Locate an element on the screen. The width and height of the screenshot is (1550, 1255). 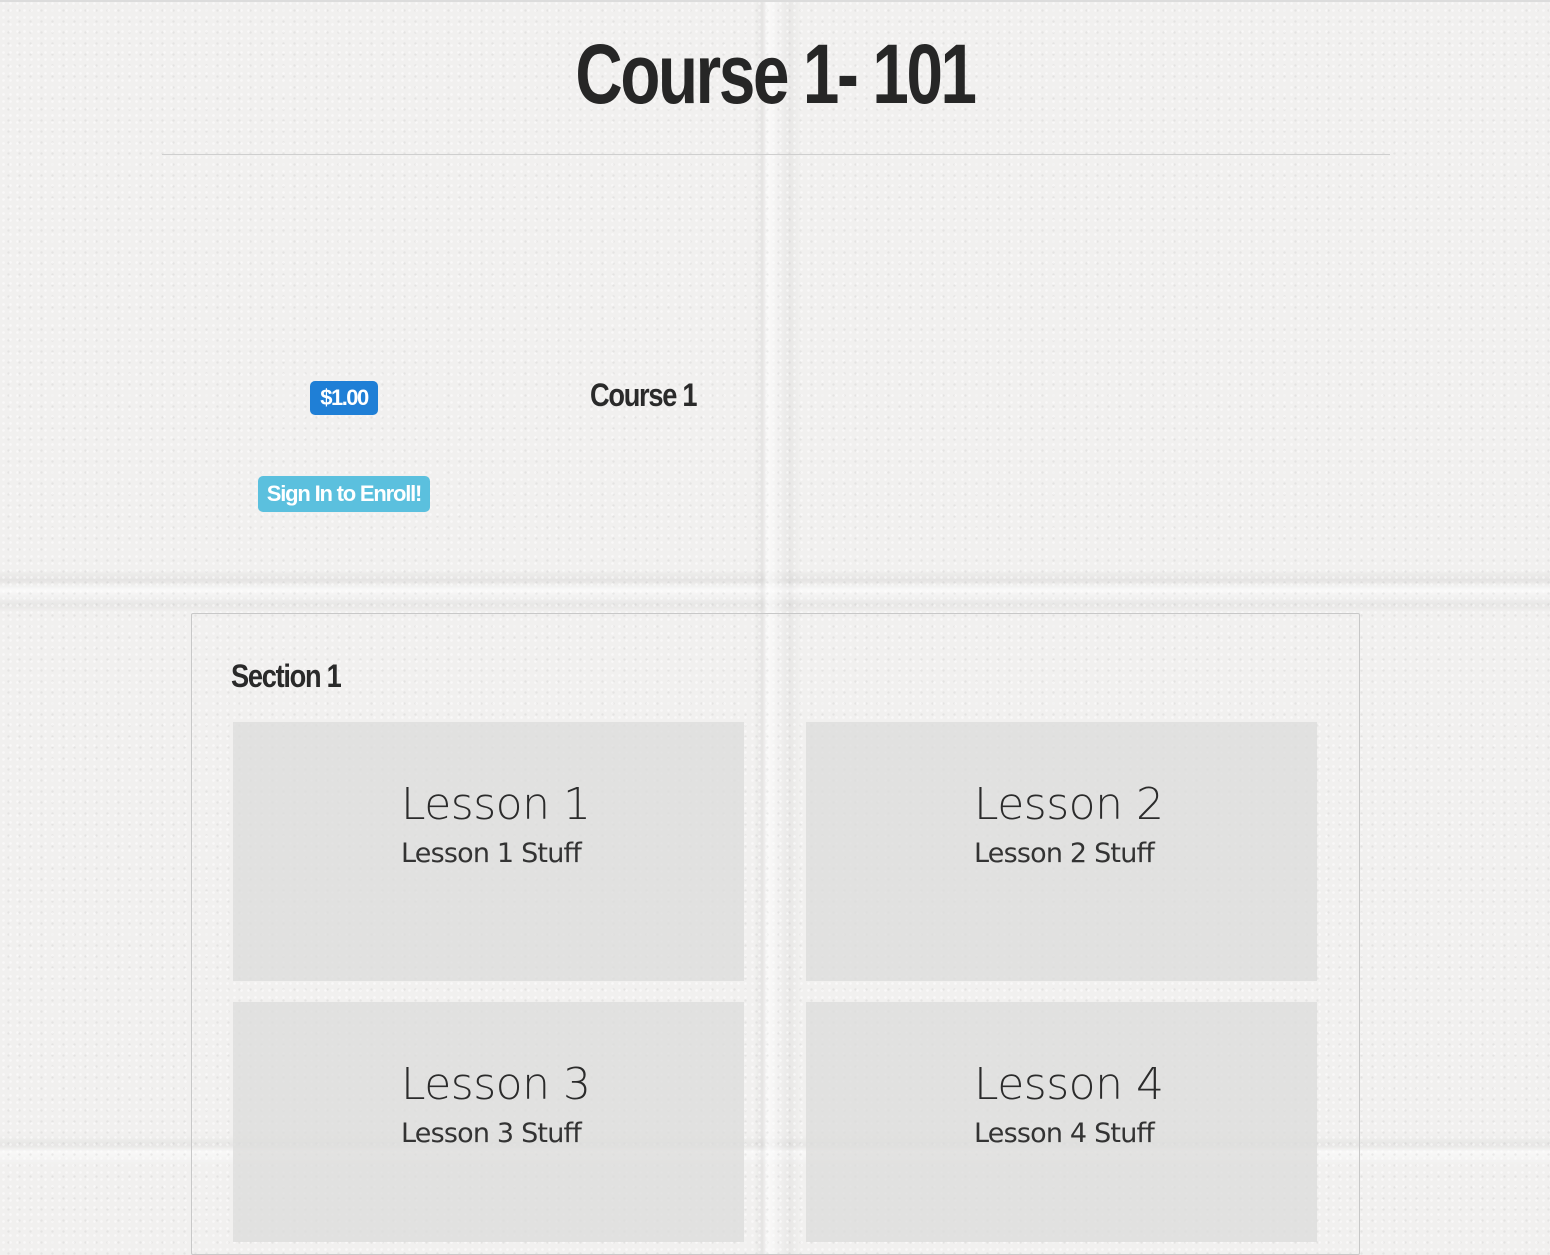
lesson-content: Lesson 2 Lesson 2 Stuff is located at coordinates (1069, 825).